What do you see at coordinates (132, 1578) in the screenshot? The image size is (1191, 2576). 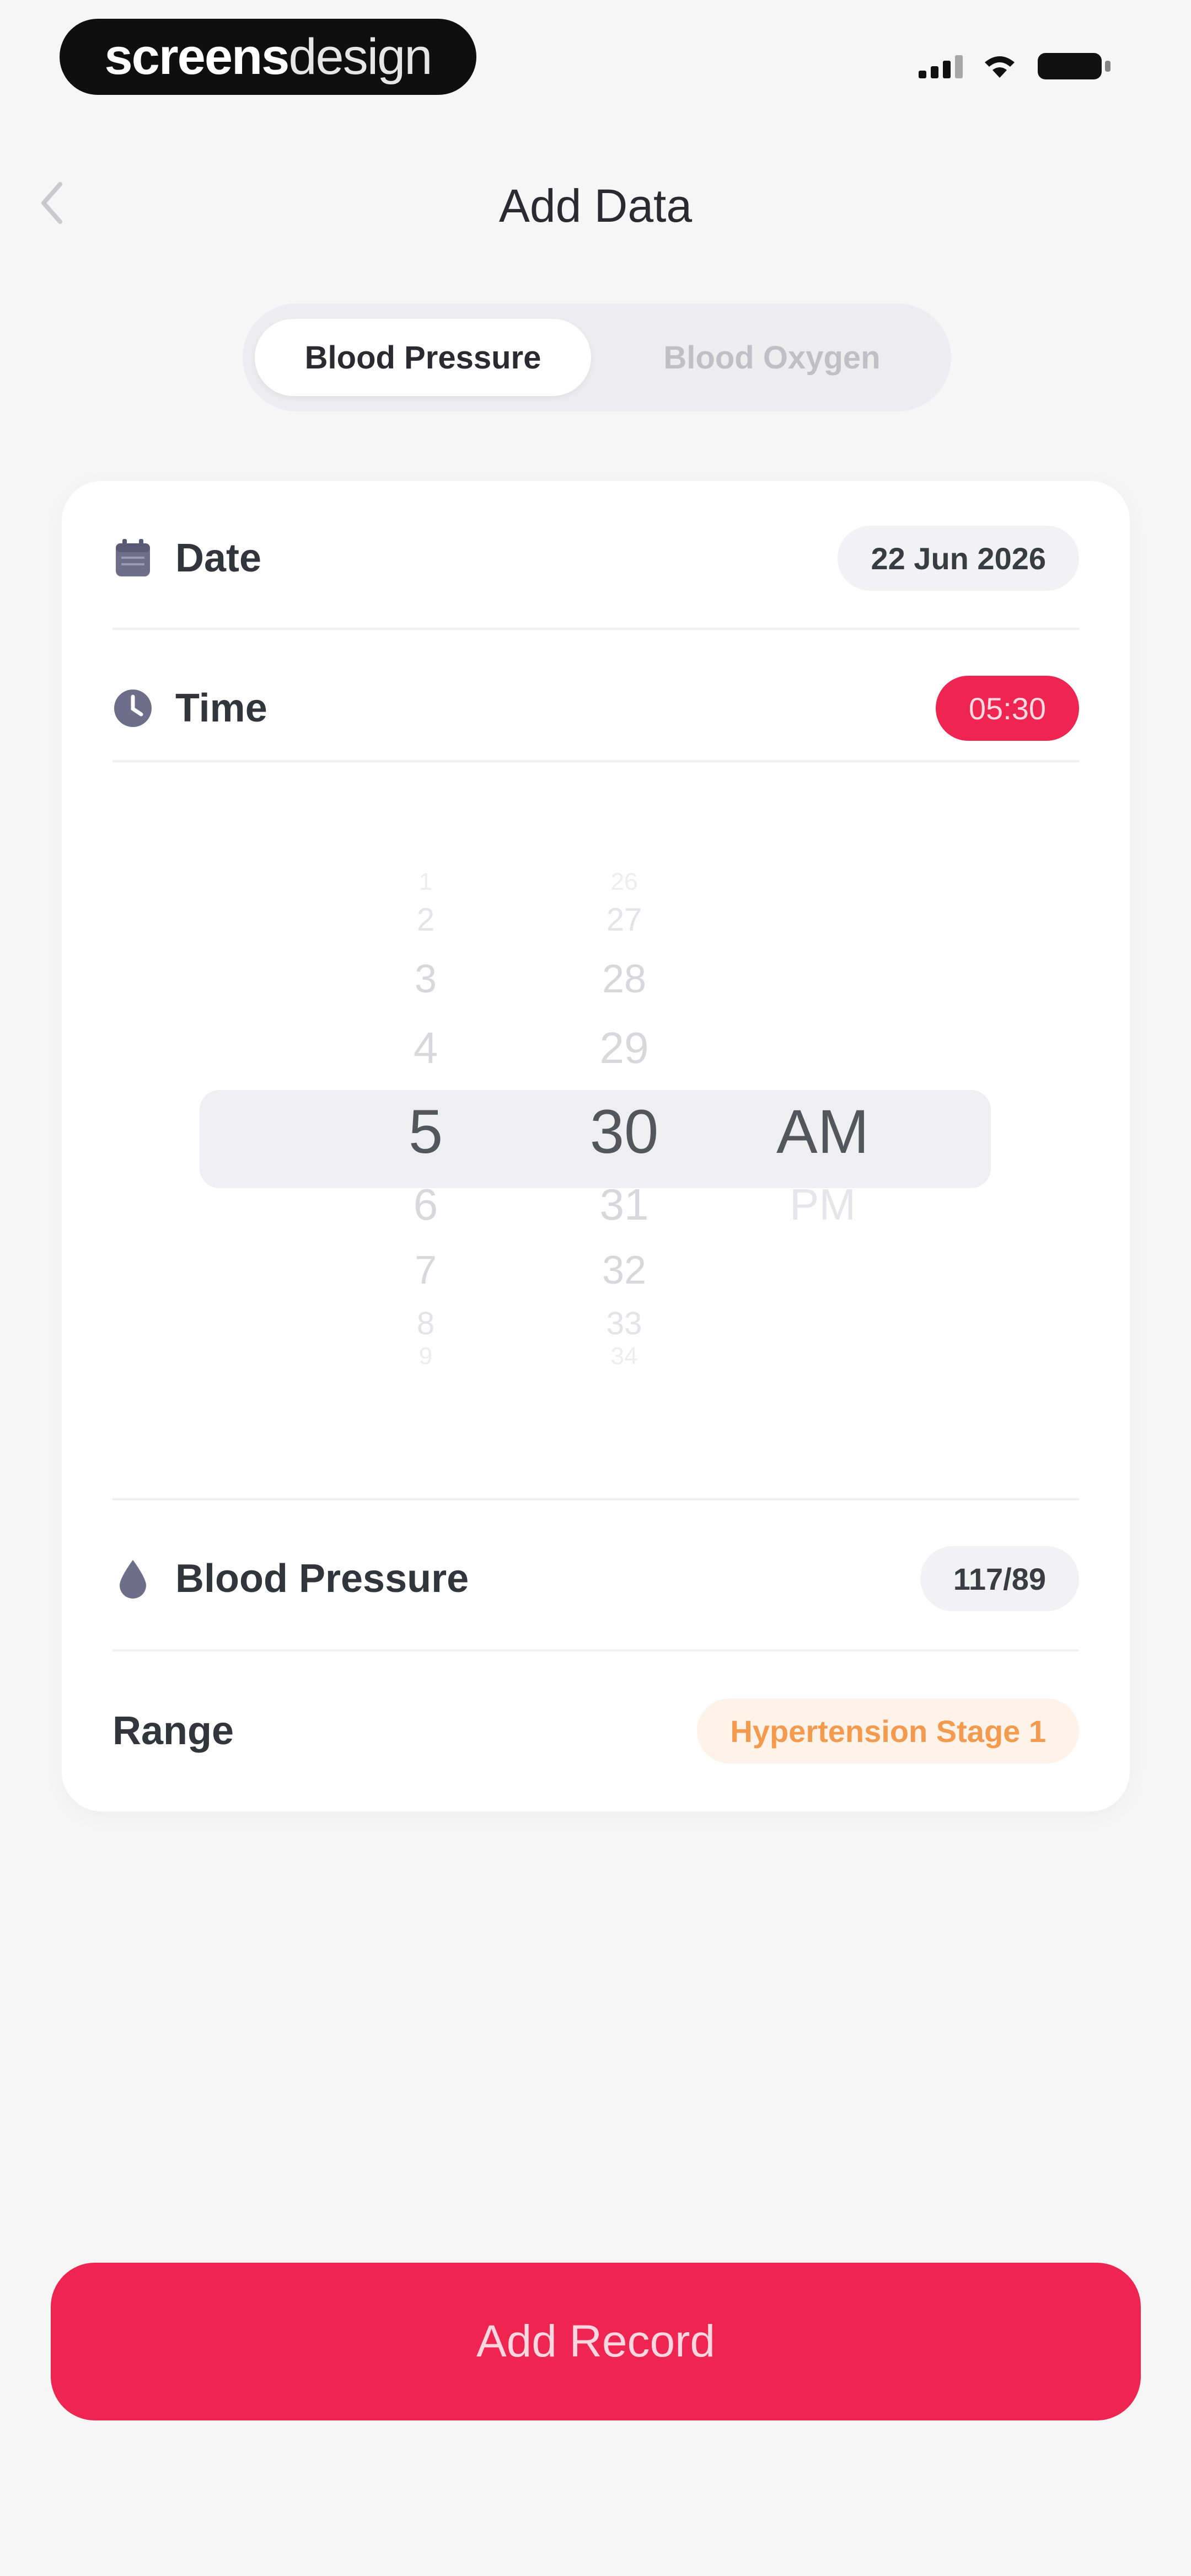 I see `blood-drop-icon` at bounding box center [132, 1578].